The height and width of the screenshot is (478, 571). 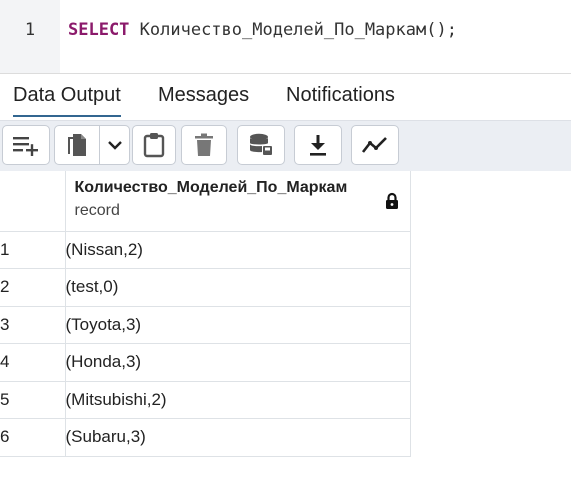 I want to click on sql-keyword: SELECT, so click(x=99, y=30).